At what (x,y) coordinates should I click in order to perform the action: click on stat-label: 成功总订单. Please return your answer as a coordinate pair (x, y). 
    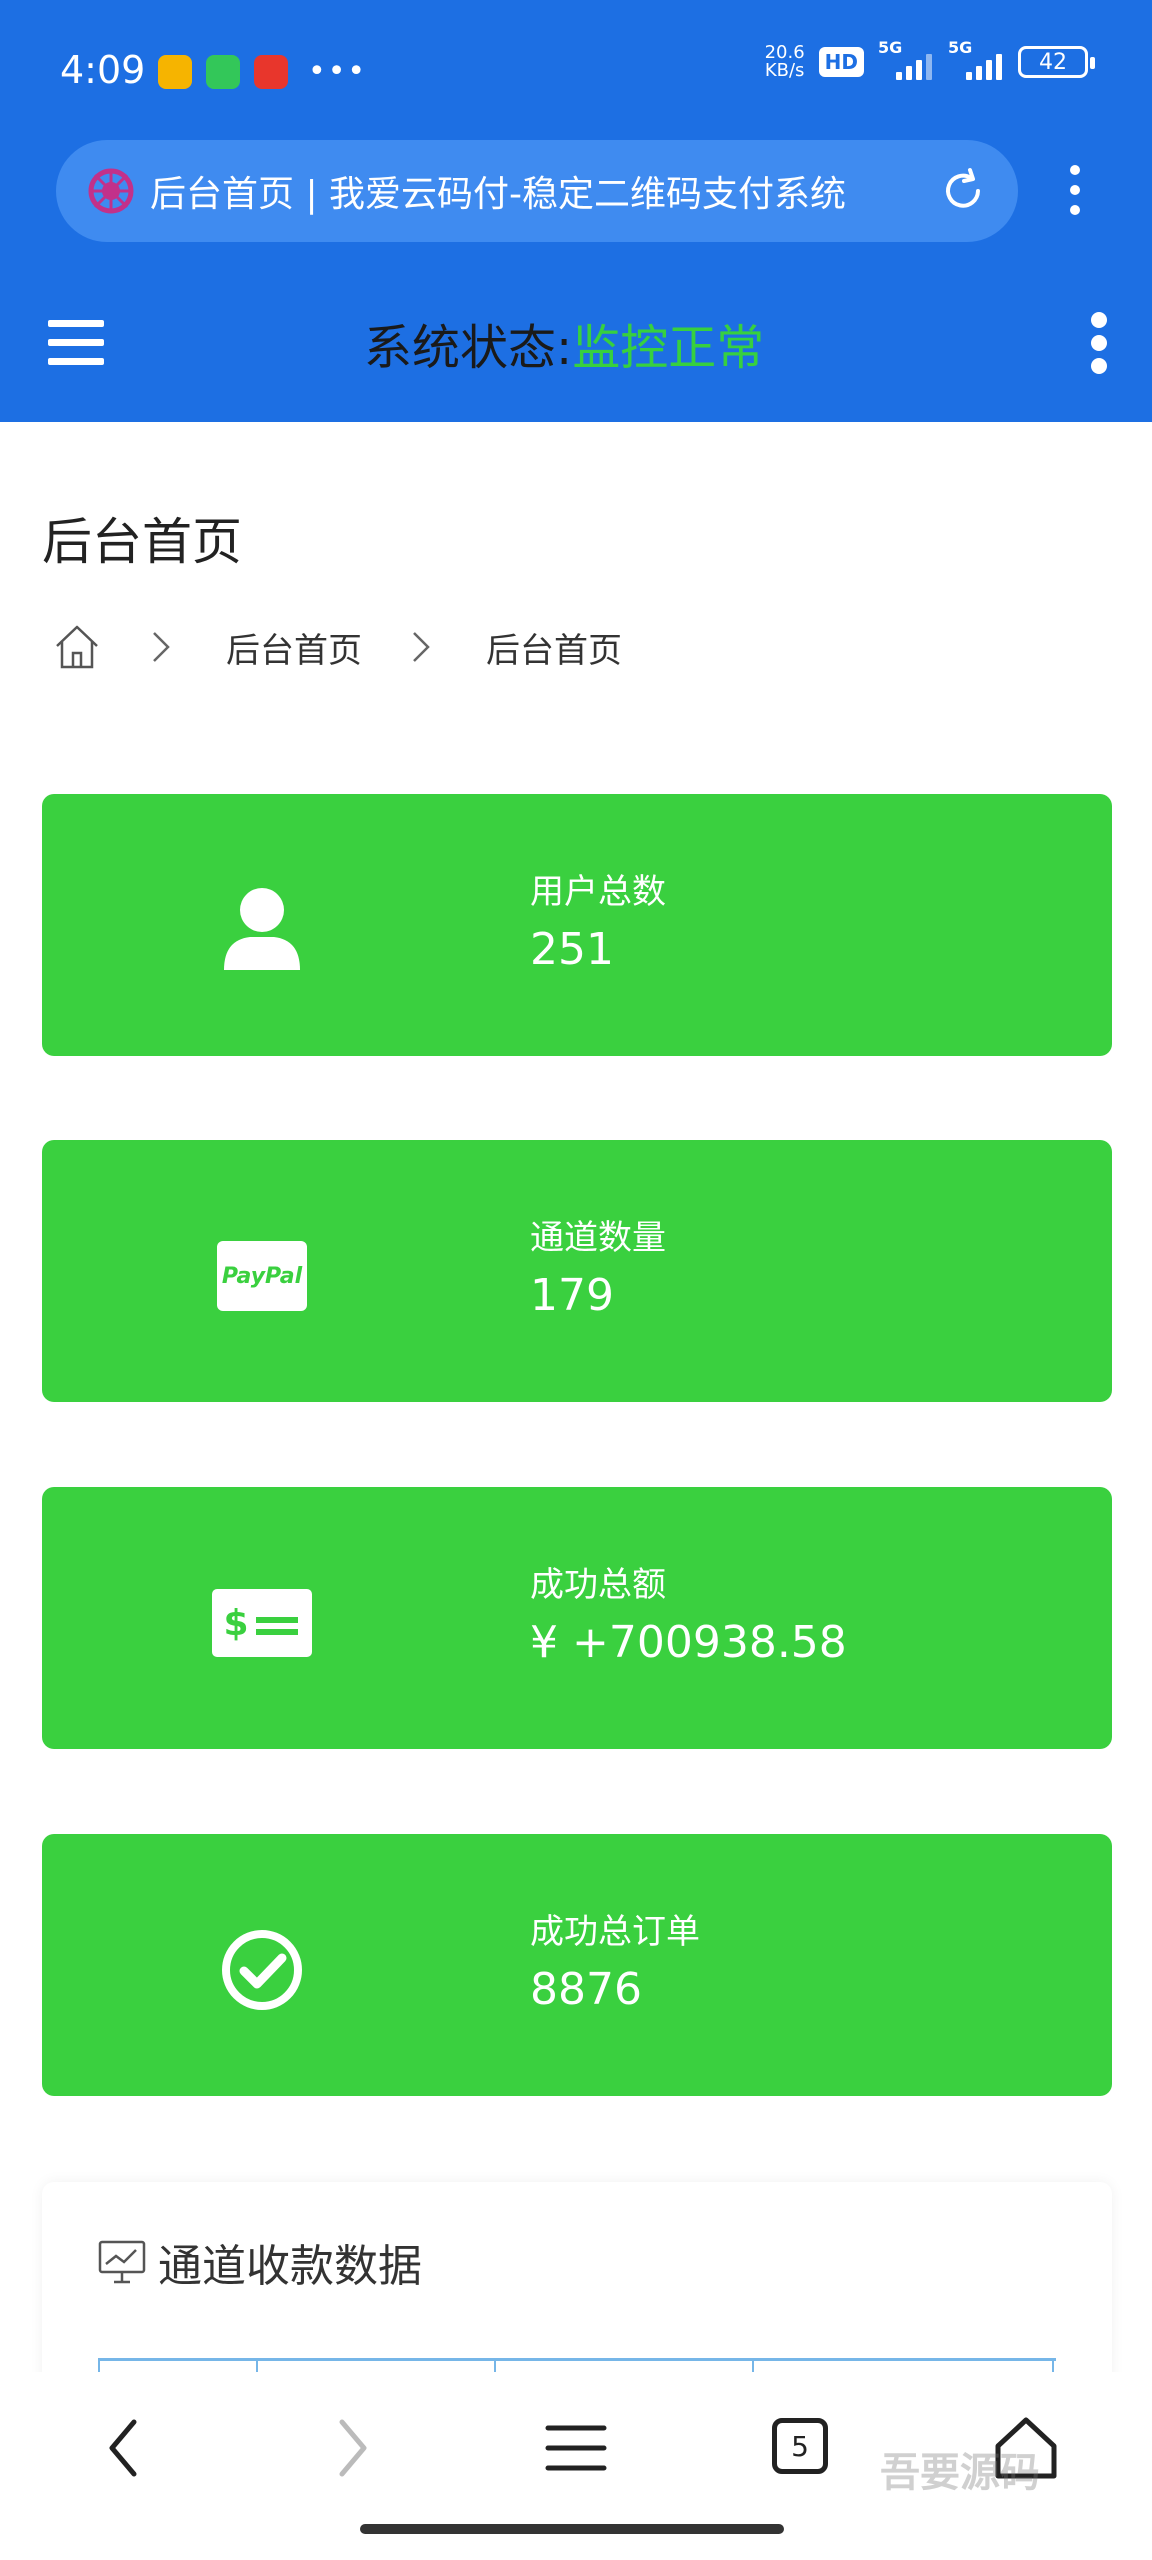
    Looking at the image, I should click on (615, 1932).